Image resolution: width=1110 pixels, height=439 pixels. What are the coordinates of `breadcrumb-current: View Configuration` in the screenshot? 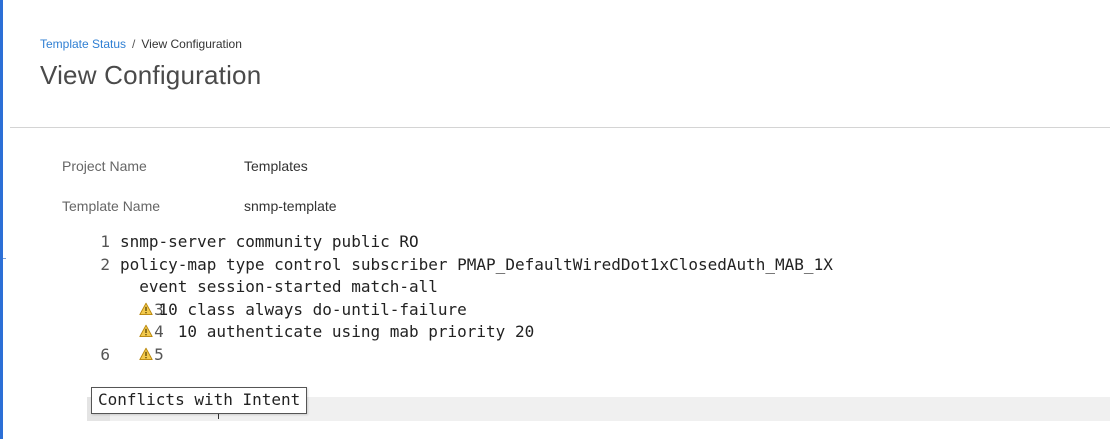 It's located at (191, 44).